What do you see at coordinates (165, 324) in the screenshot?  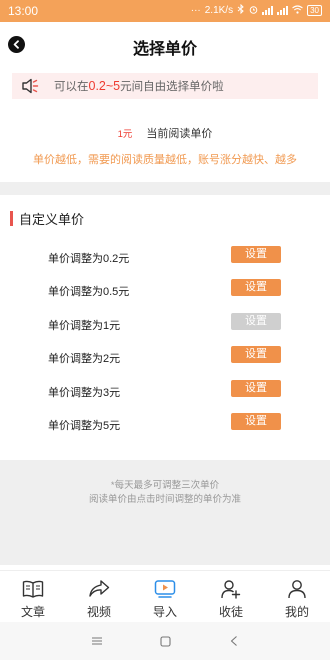 I see `price-option-row: 单价调整为1元 设置` at bounding box center [165, 324].